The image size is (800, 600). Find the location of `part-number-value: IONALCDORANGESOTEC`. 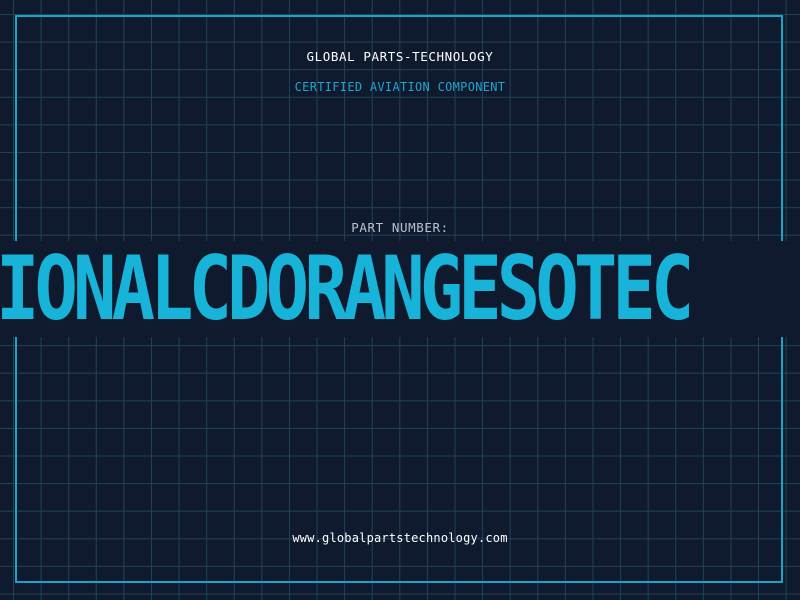

part-number-value: IONALCDORANGESOTEC is located at coordinates (347, 289).